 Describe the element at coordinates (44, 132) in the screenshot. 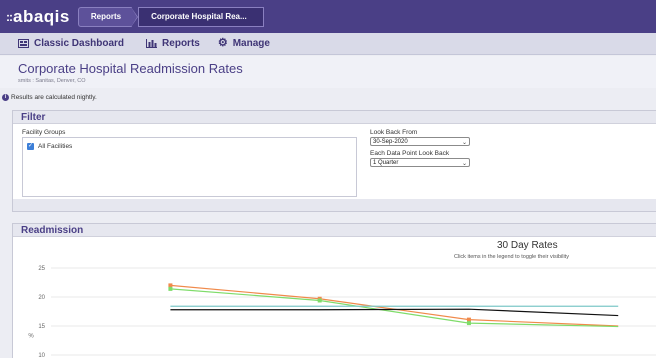

I see `facility-groups-label: Facility Groups` at that location.